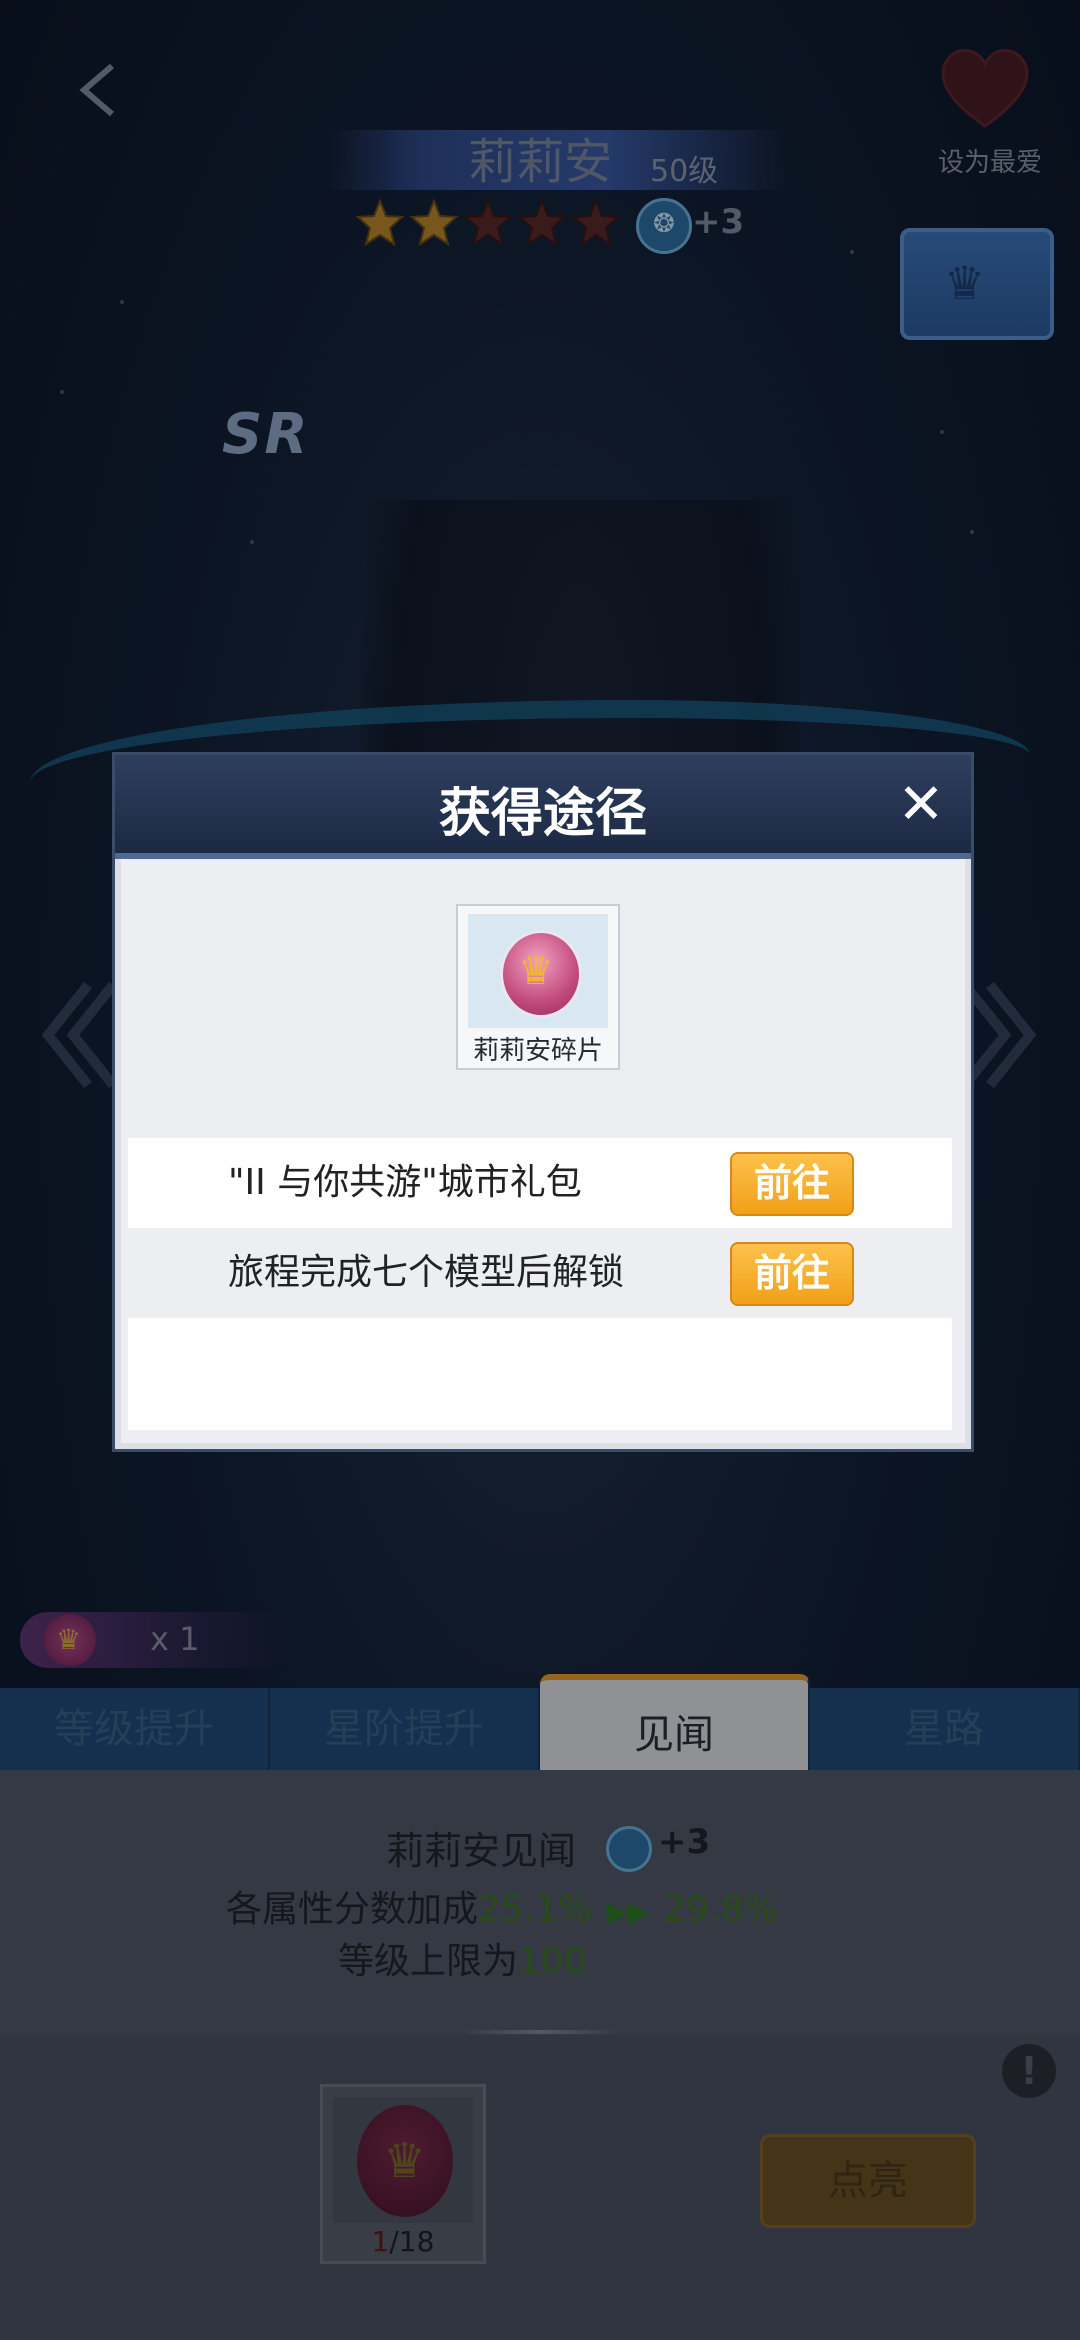 This screenshot has width=1080, height=2340. I want to click on fragment-item-bg: ♛, so click(538, 971).